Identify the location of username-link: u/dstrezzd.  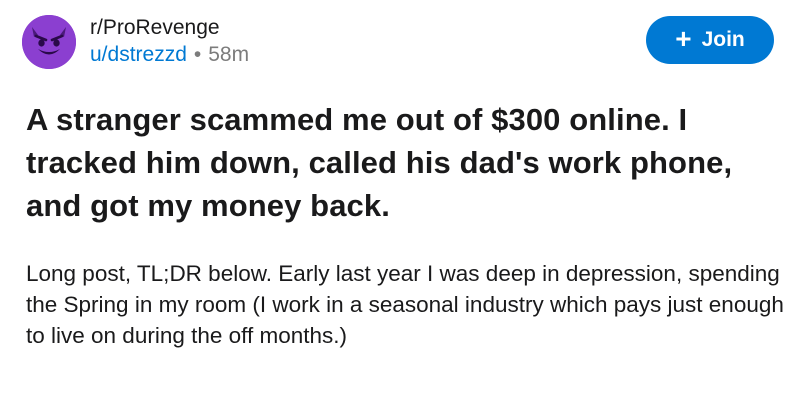
(138, 55).